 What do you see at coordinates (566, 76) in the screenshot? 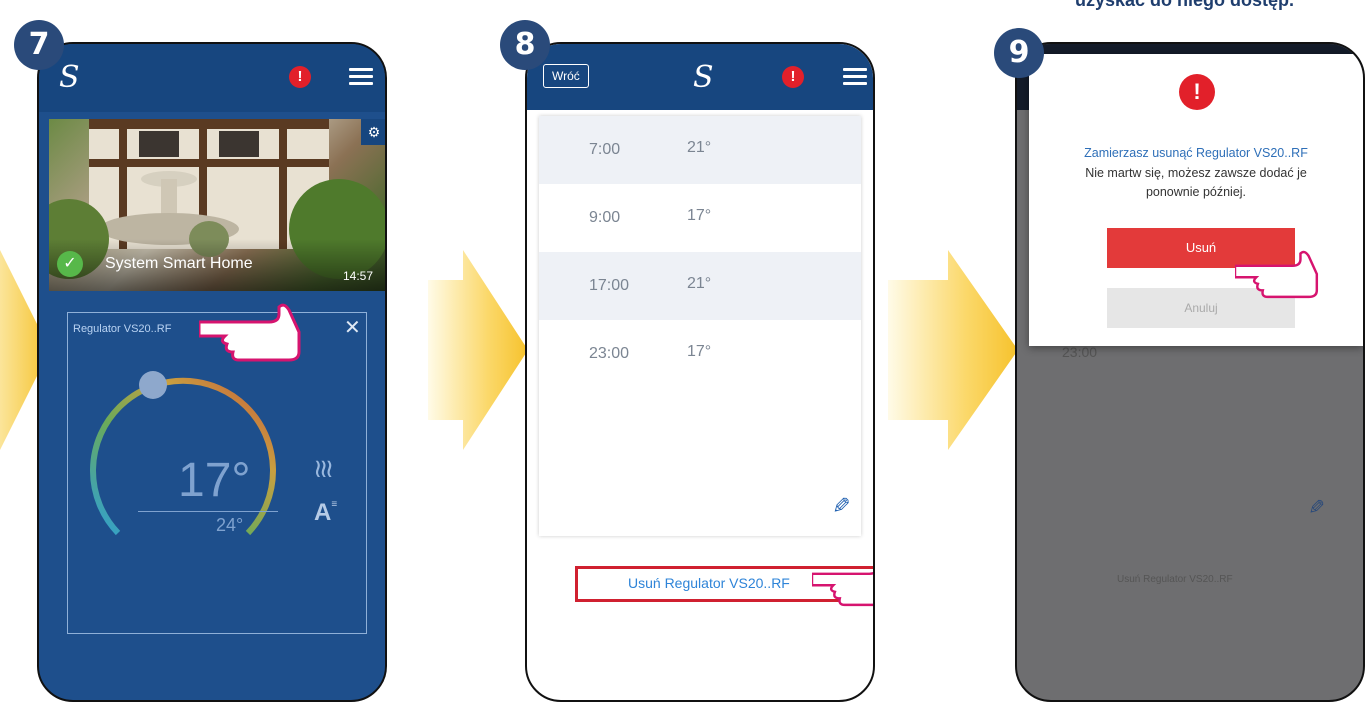
I see `back-button: Wróć` at bounding box center [566, 76].